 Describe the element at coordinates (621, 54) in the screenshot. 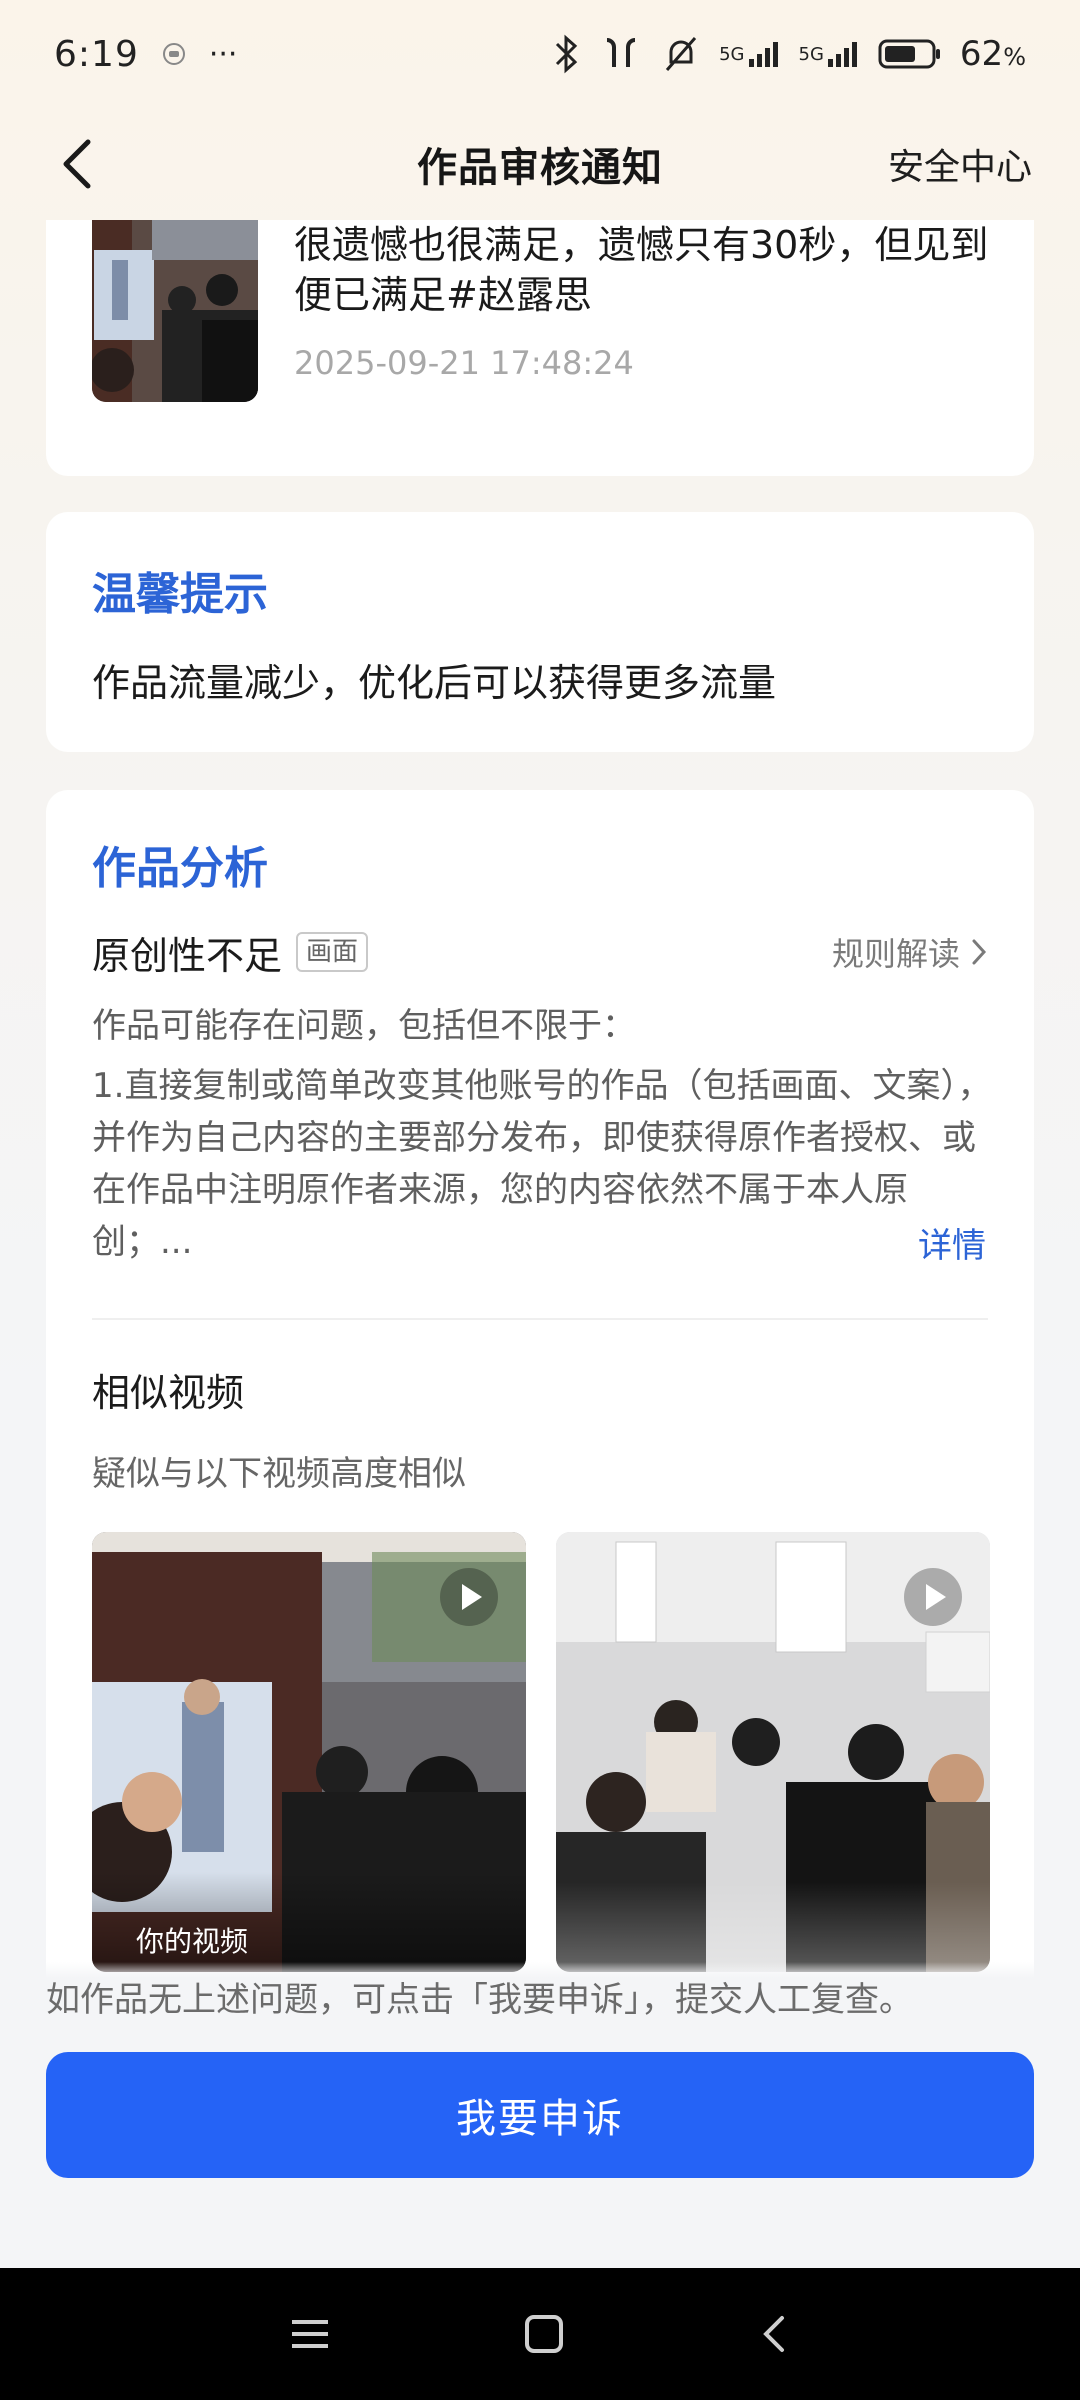

I see `earbuds-icon` at that location.